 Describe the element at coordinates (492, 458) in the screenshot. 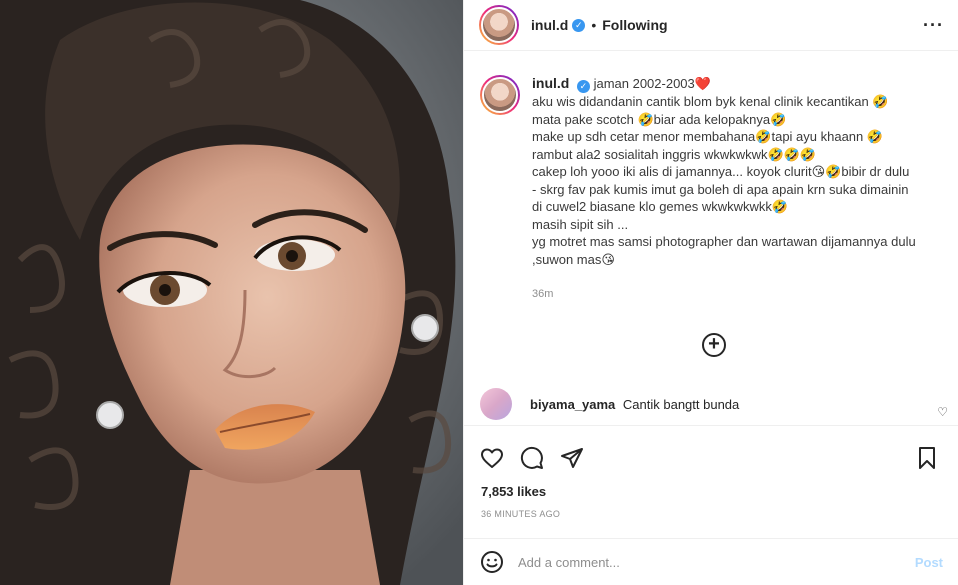

I see `heart-icon` at that location.